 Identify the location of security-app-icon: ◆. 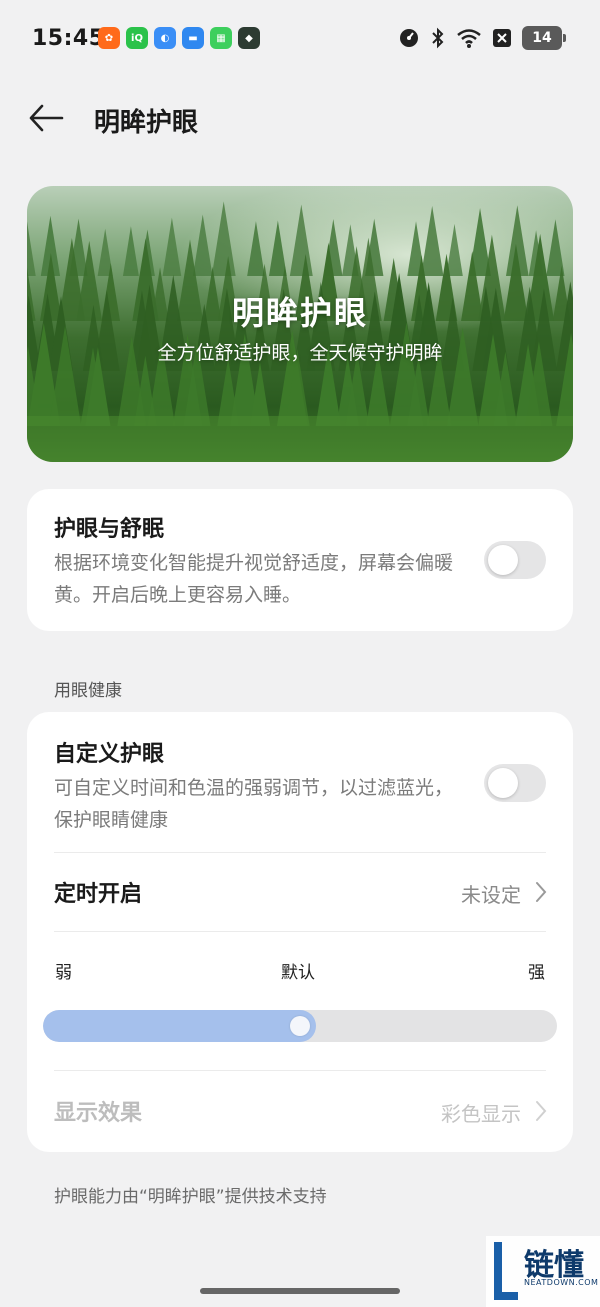
(249, 38).